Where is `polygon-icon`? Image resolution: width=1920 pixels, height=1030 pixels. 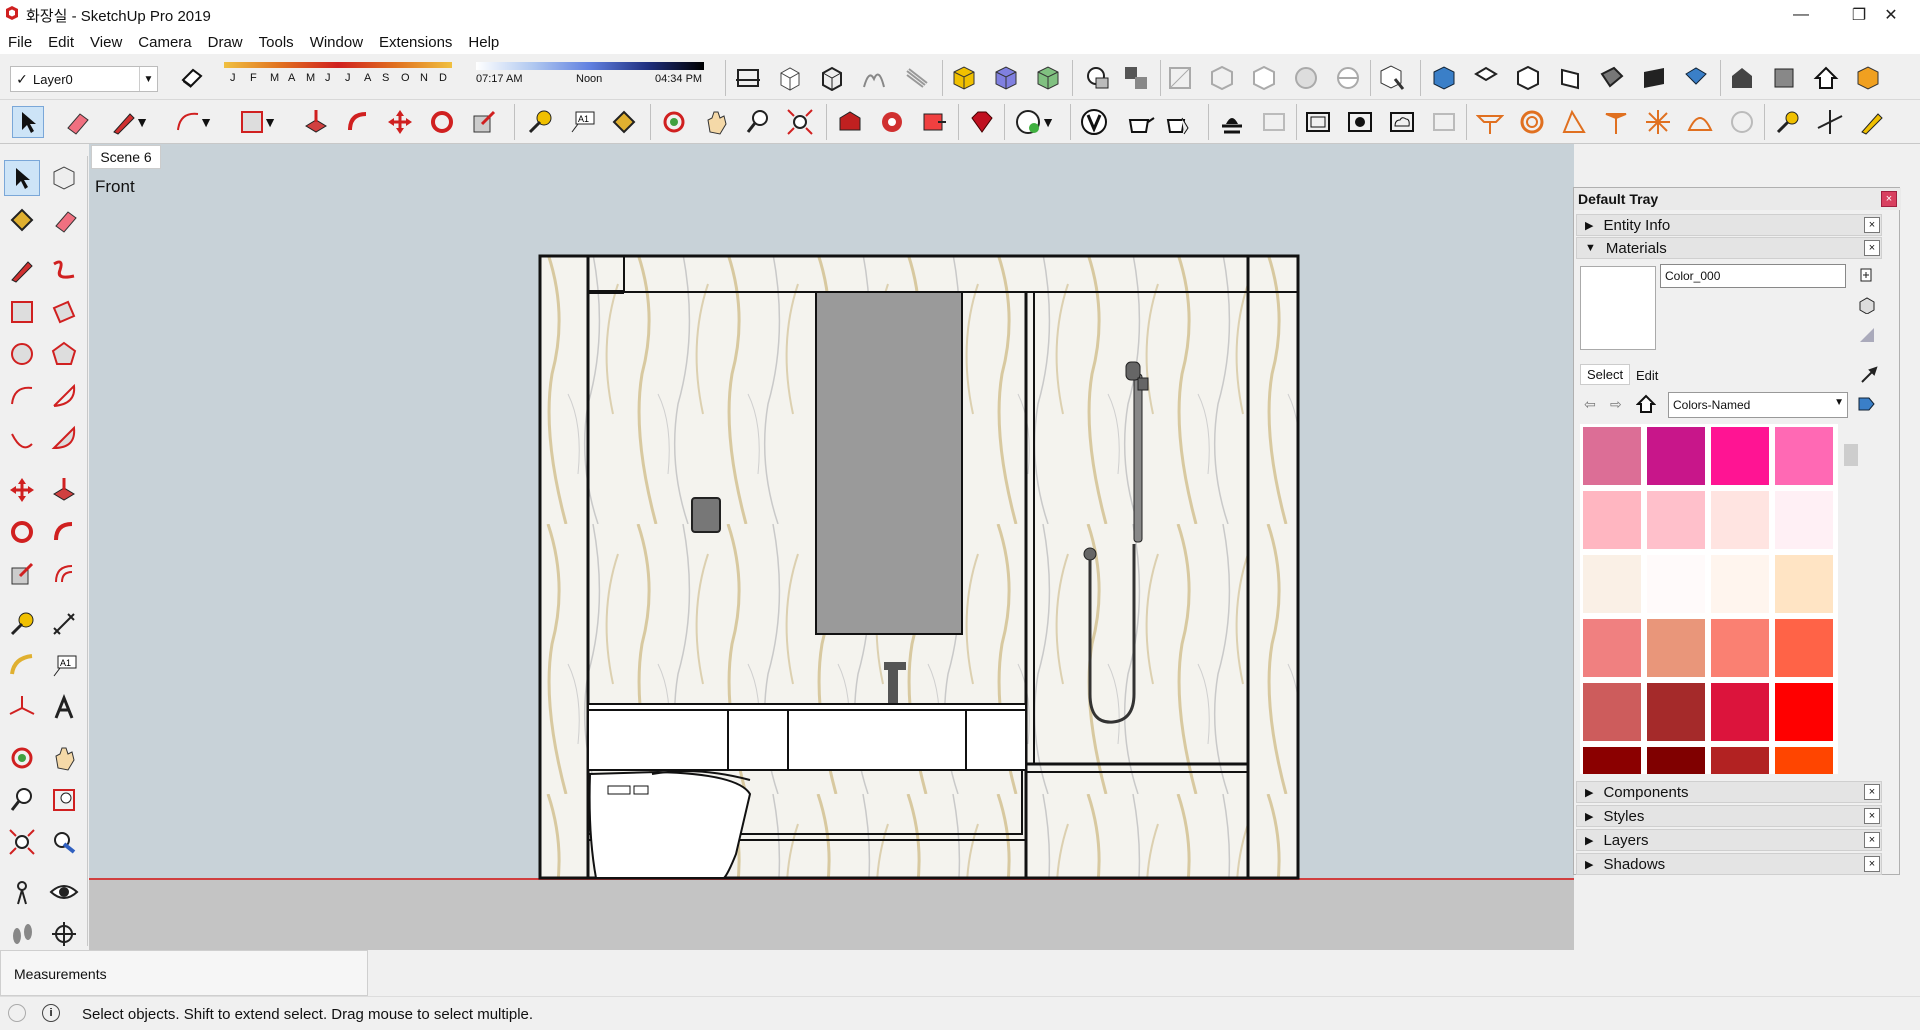
polygon-icon is located at coordinates (64, 354).